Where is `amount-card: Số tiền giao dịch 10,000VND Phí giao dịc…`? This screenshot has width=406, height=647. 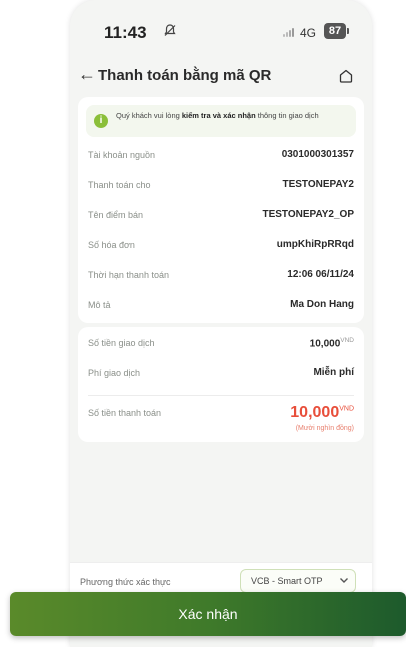
amount-card: Số tiền giao dịch 10,000VND Phí giao dịc… is located at coordinates (221, 384).